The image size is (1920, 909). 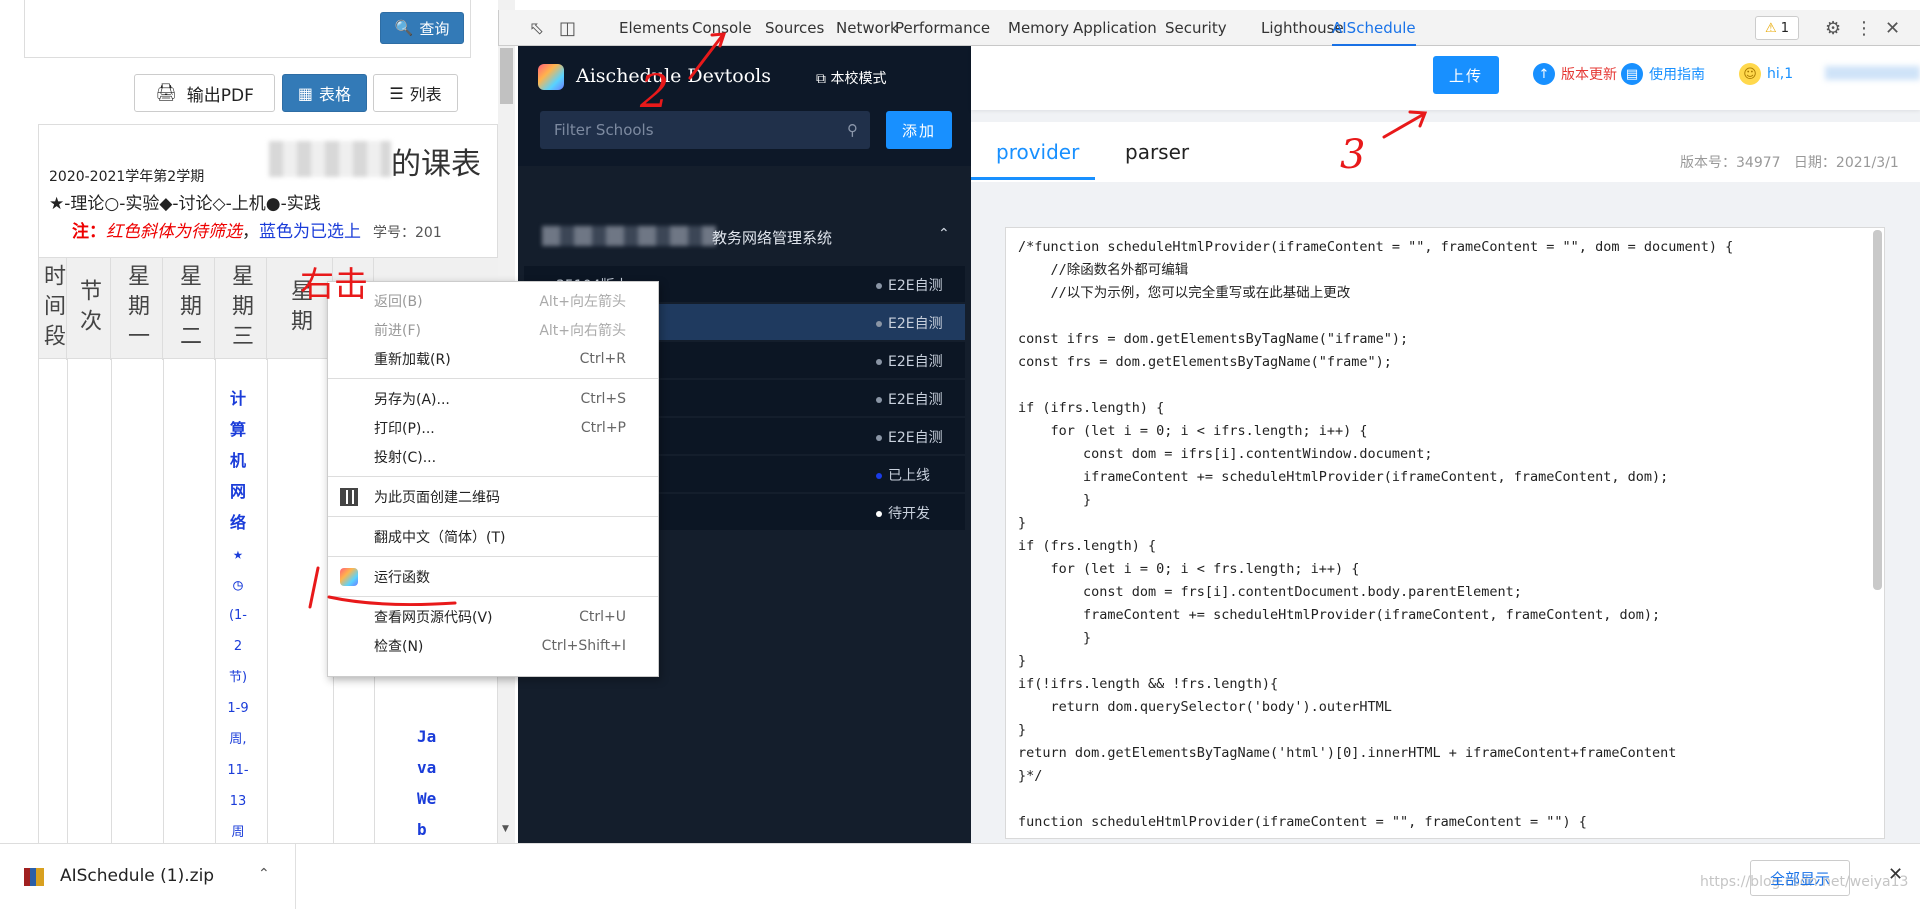 I want to click on course-detail: 2, so click(x=238, y=646).